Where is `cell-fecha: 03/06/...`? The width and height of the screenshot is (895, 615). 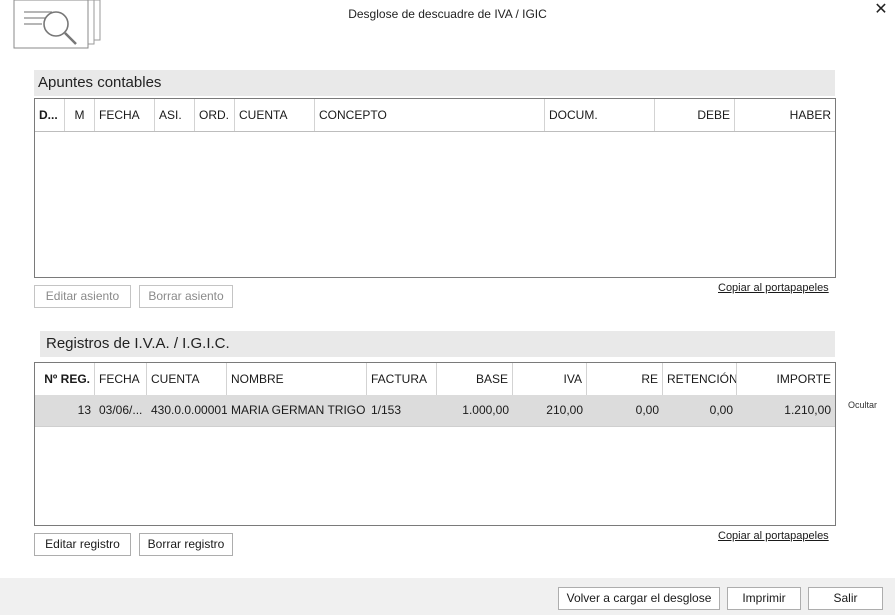 cell-fecha: 03/06/... is located at coordinates (121, 410).